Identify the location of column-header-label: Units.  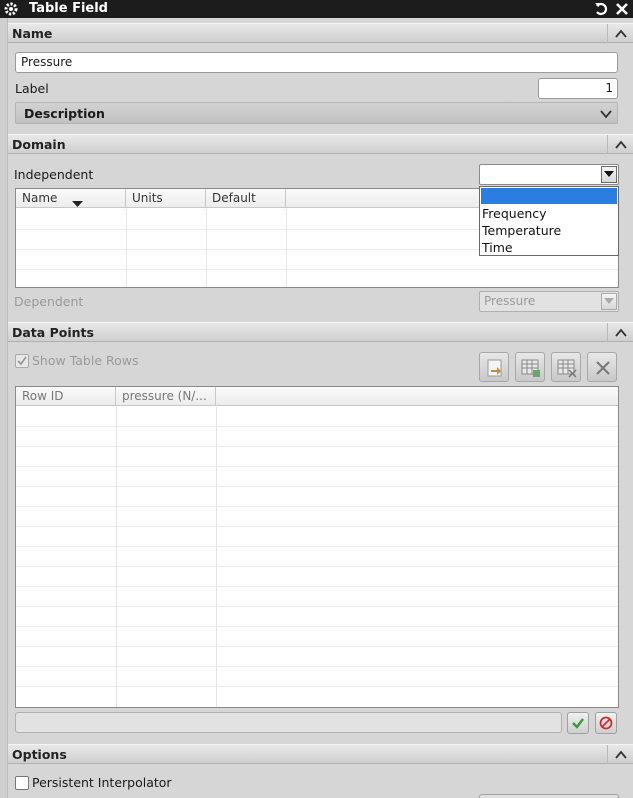
(147, 198).